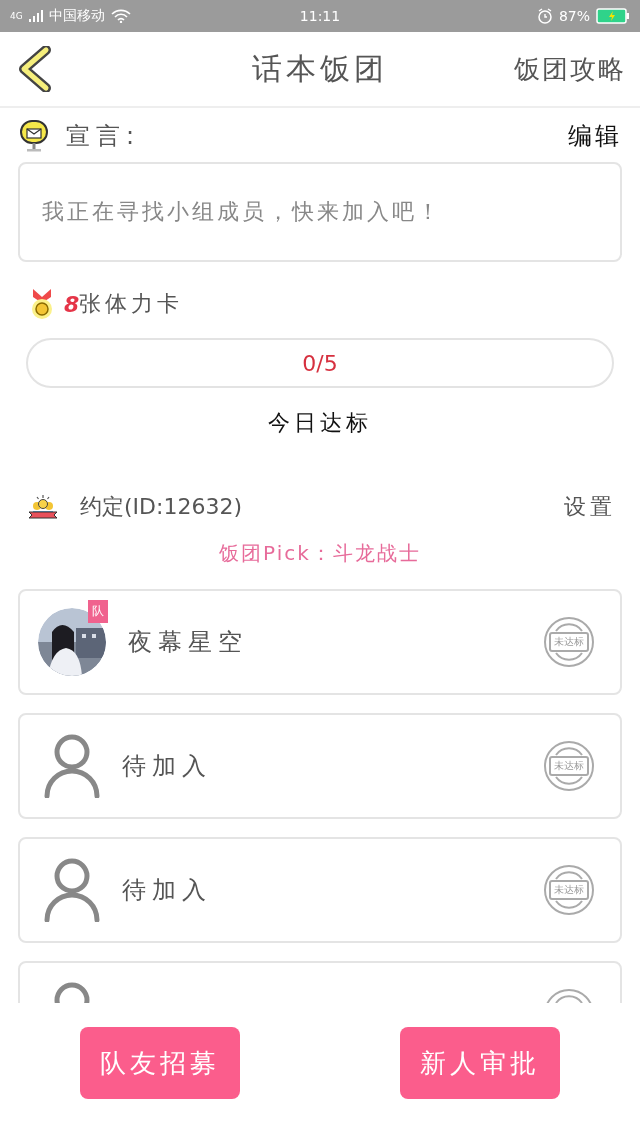 The image size is (640, 1138). What do you see at coordinates (72, 304) in the screenshot?
I see `card-count: 8` at bounding box center [72, 304].